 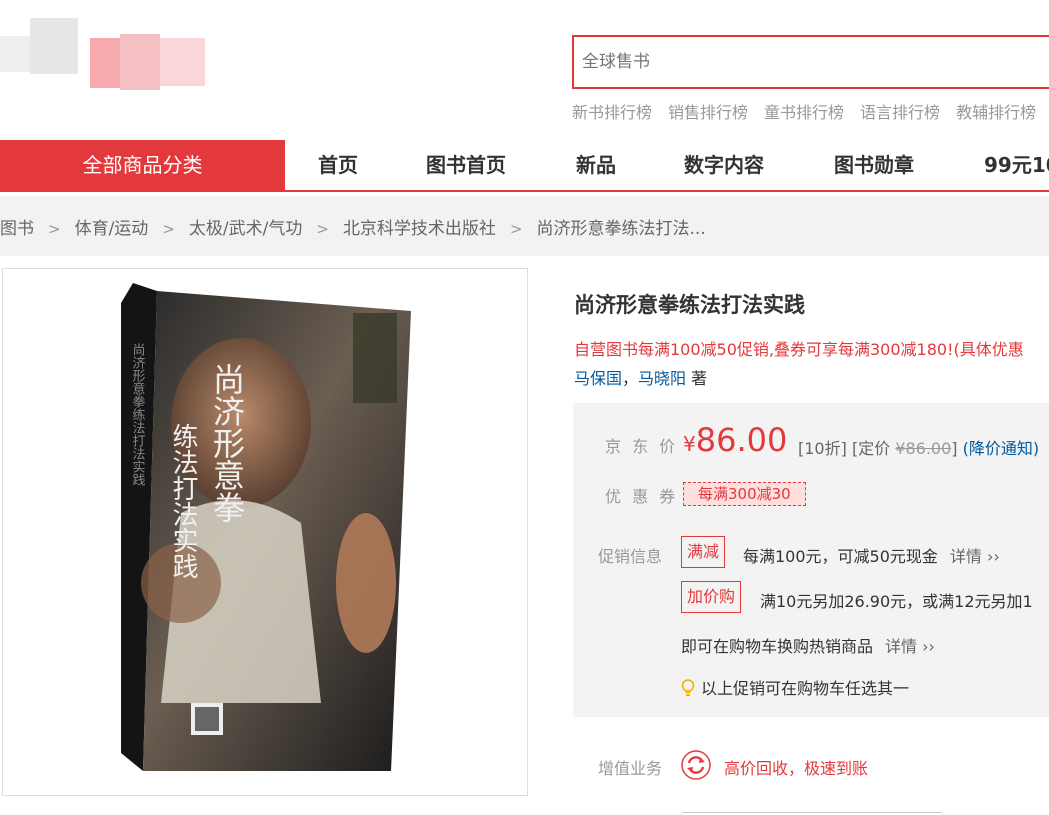 I want to click on promo-extra-detail-link: 详情 ››, so click(x=910, y=646).